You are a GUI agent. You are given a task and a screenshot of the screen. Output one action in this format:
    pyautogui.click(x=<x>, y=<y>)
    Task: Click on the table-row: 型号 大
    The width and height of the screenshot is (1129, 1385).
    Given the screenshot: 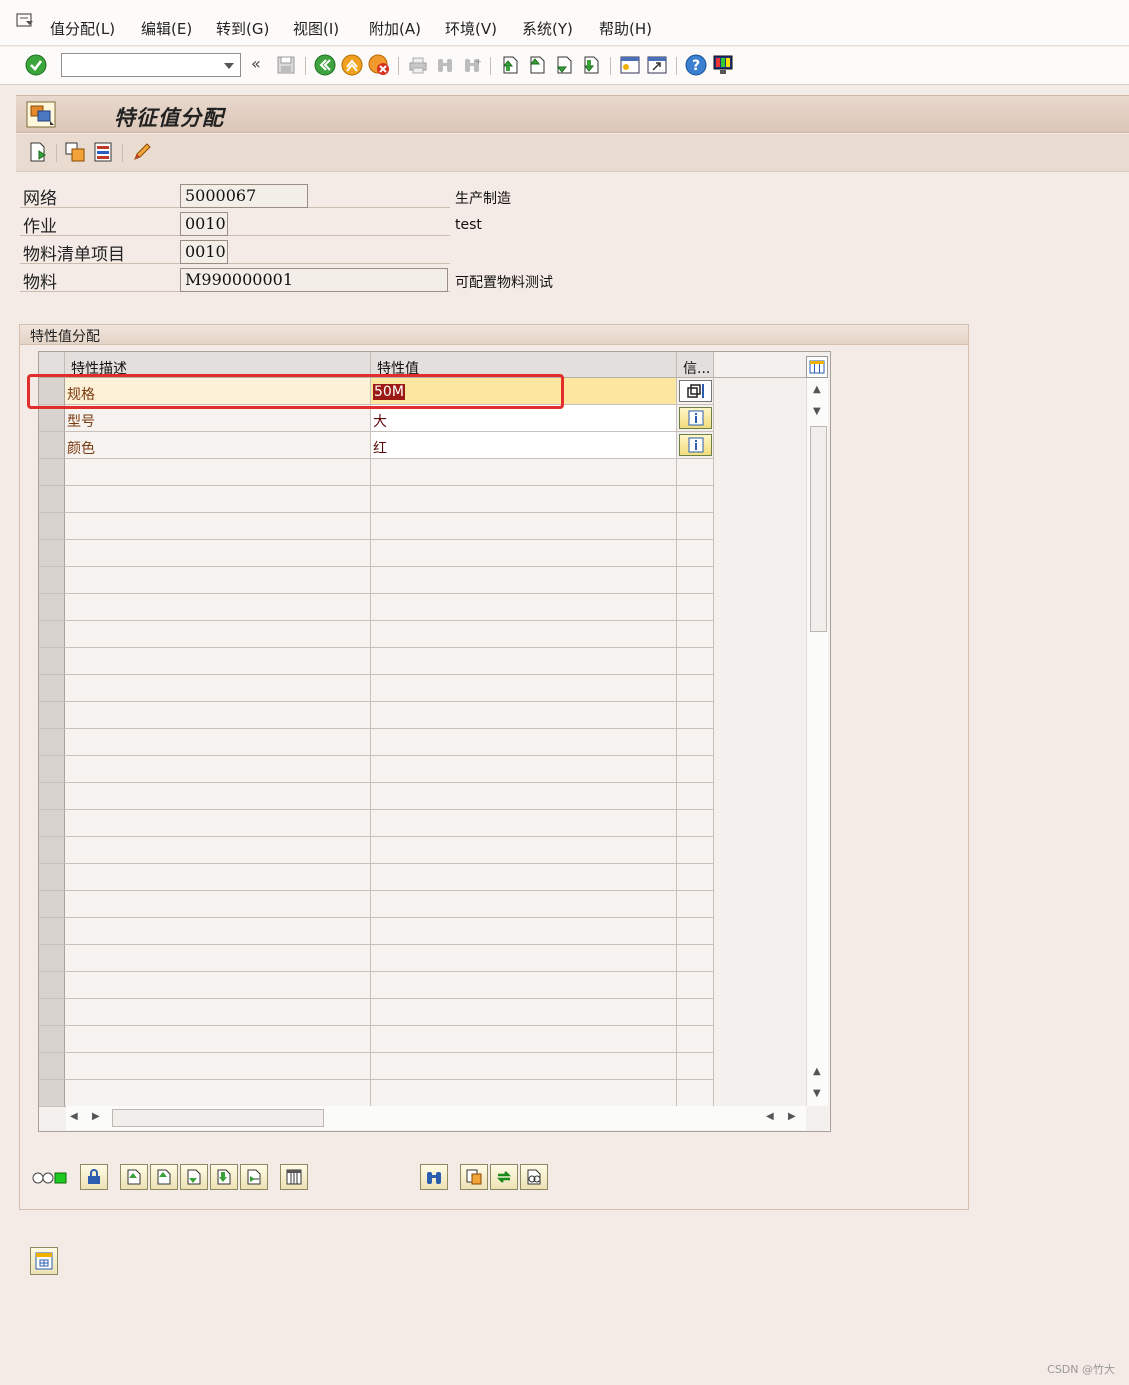 What is the action you would take?
    pyautogui.click(x=376, y=418)
    